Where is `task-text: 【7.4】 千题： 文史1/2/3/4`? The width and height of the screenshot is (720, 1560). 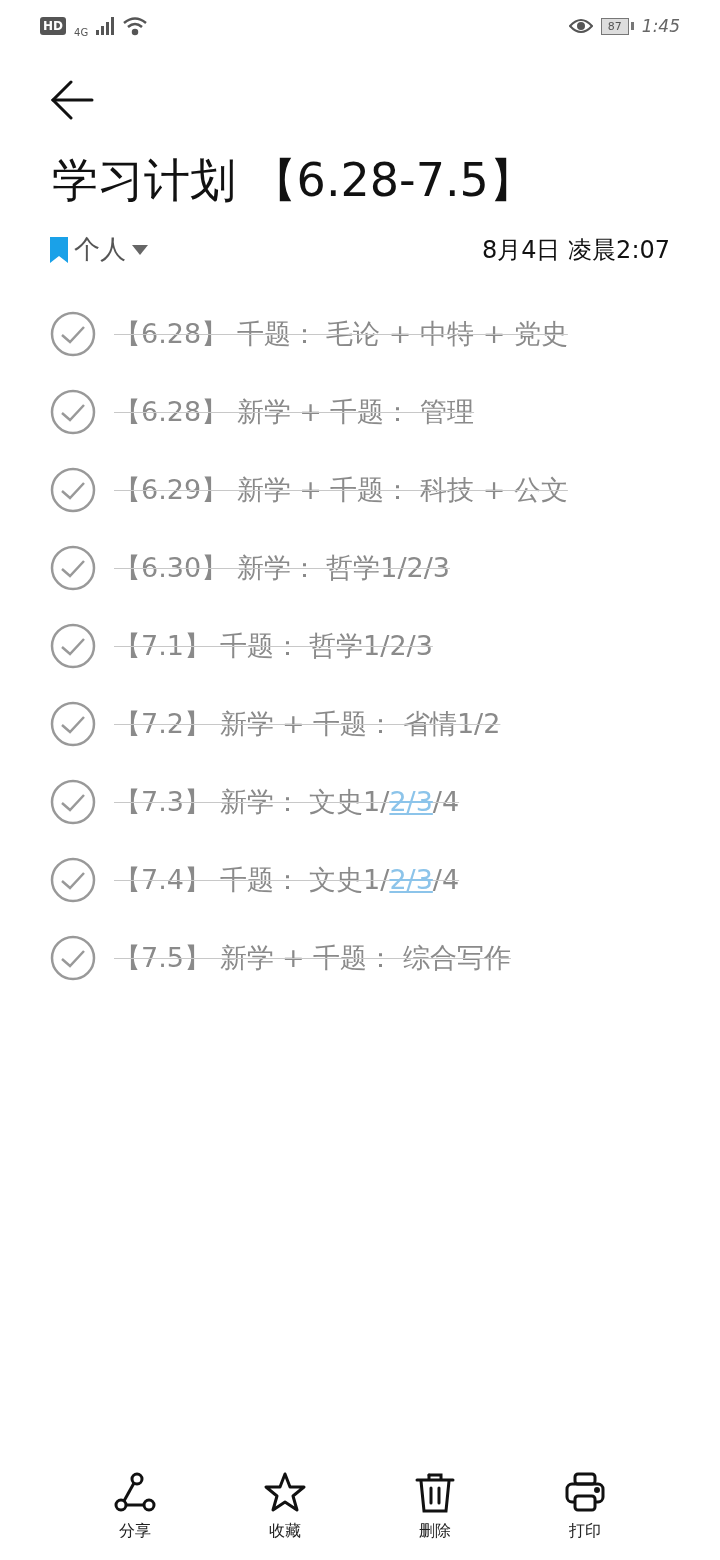
task-text: 【7.4】 千题： 文史1/2/3/4 is located at coordinates (287, 880).